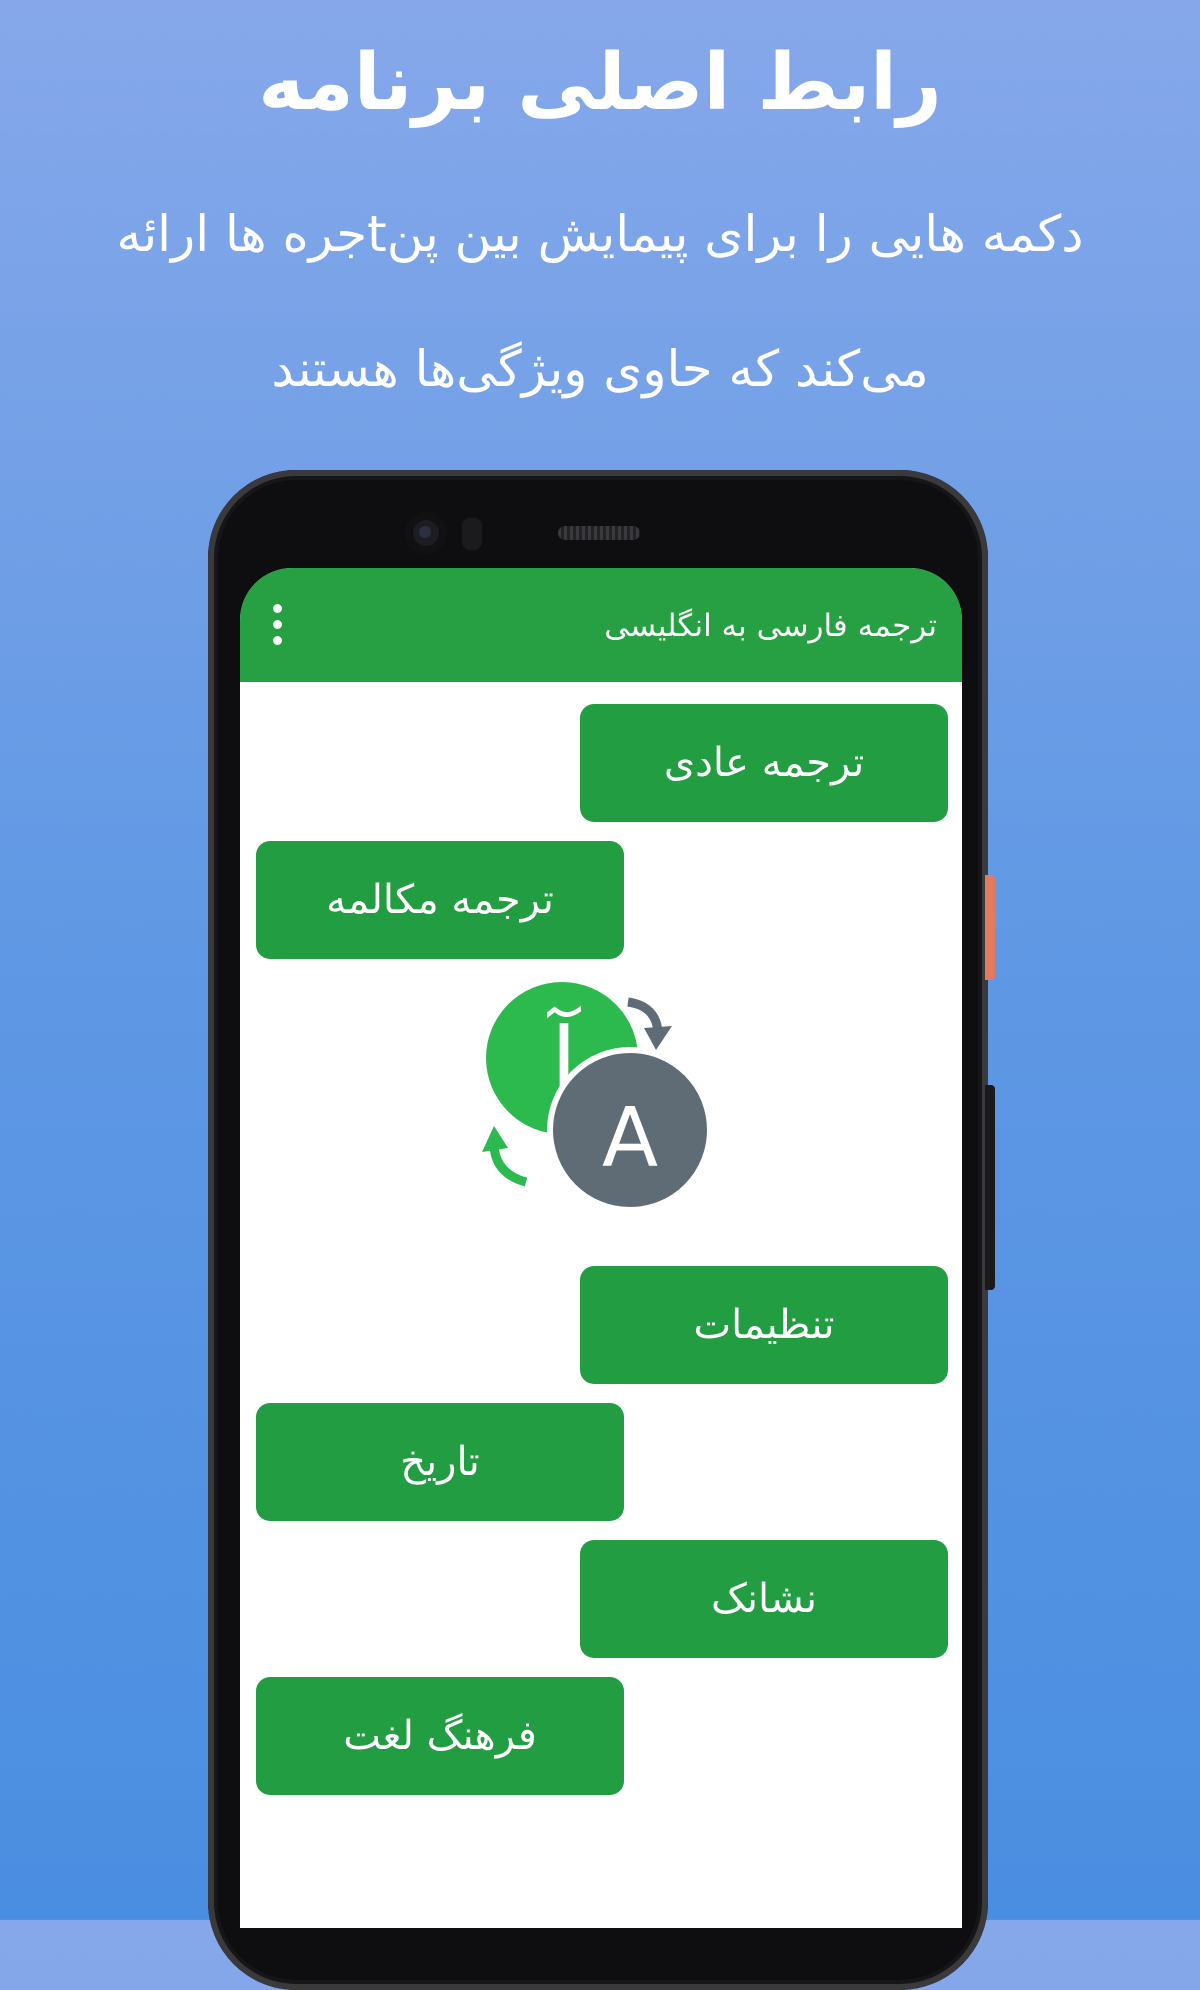 The height and width of the screenshot is (1990, 1200). What do you see at coordinates (764, 1599) in the screenshot?
I see `bookmark-button: نشانک` at bounding box center [764, 1599].